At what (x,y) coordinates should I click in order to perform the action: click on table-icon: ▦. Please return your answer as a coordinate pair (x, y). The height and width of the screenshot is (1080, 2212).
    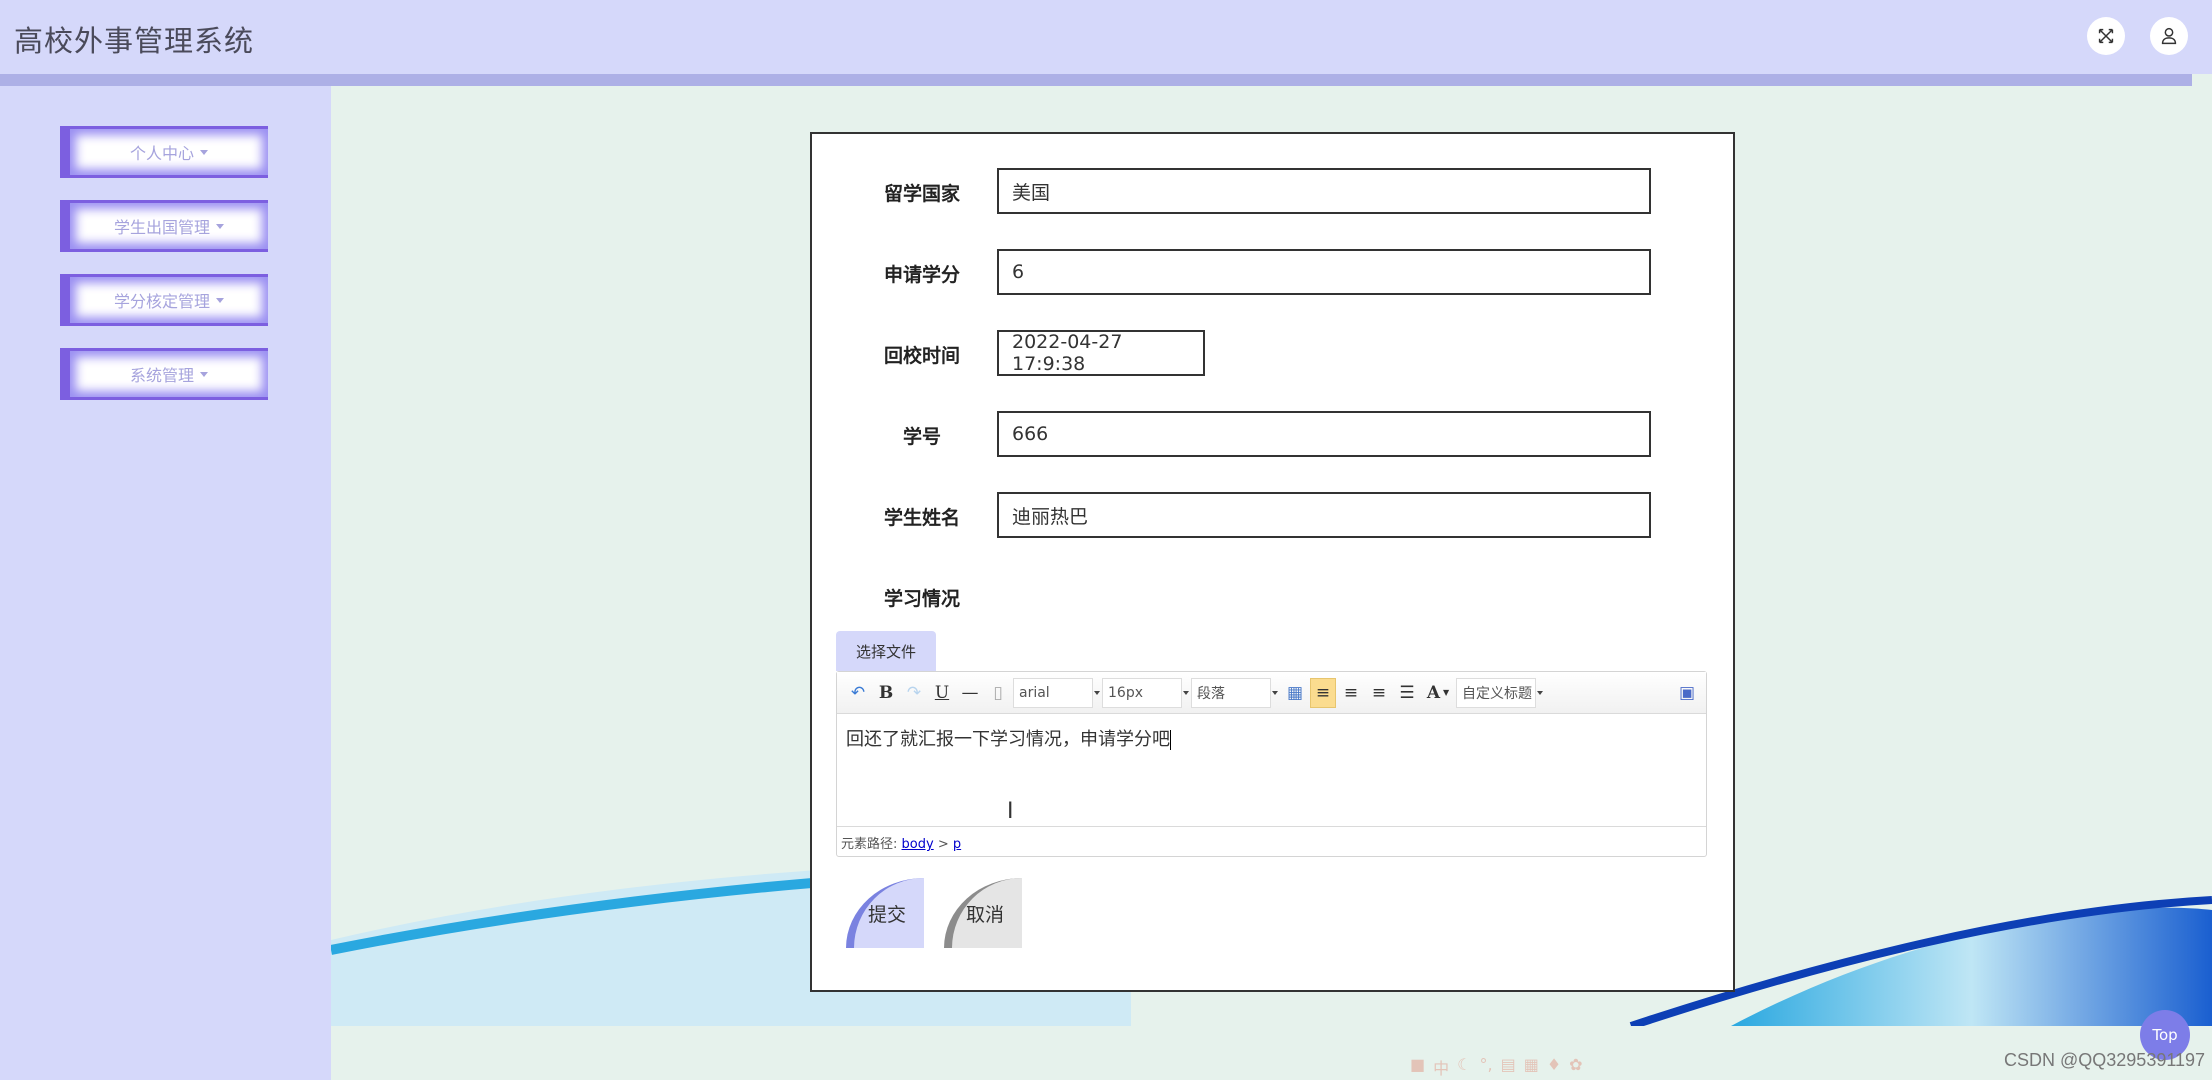
    Looking at the image, I should click on (1295, 692).